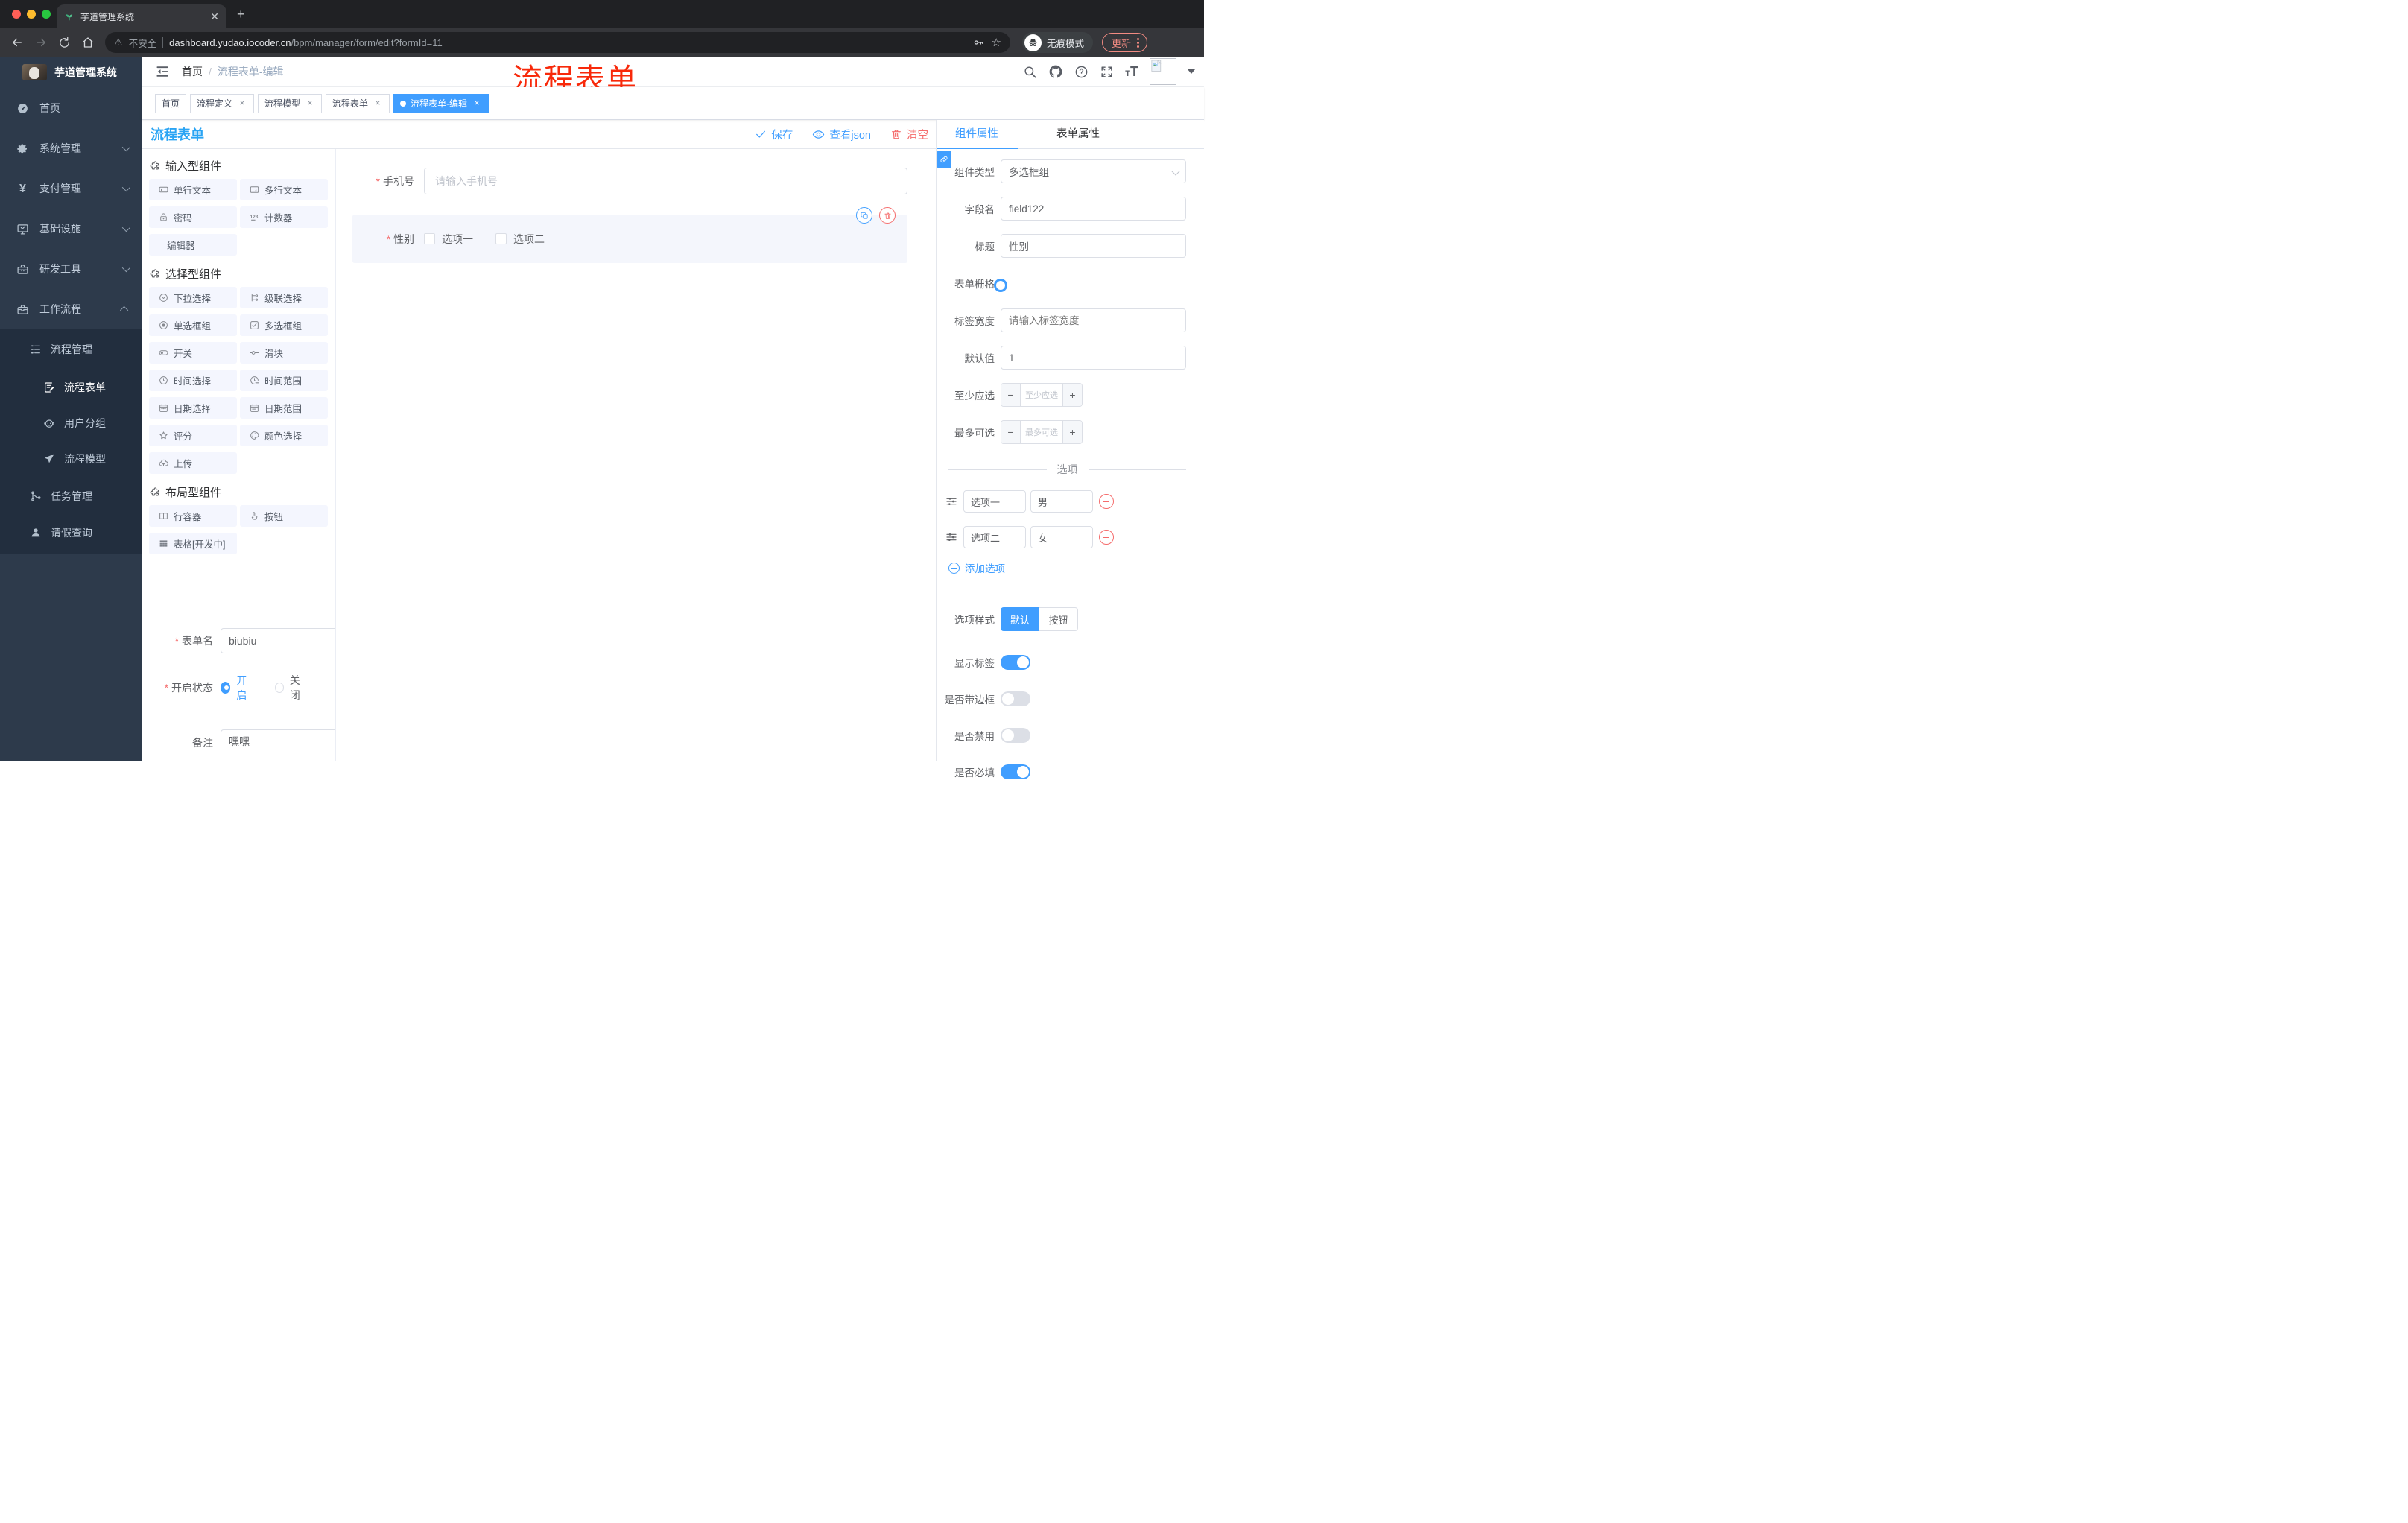  Describe the element at coordinates (284, 325) in the screenshot. I see `palette-item-checkbox-group: 多选框组` at that location.